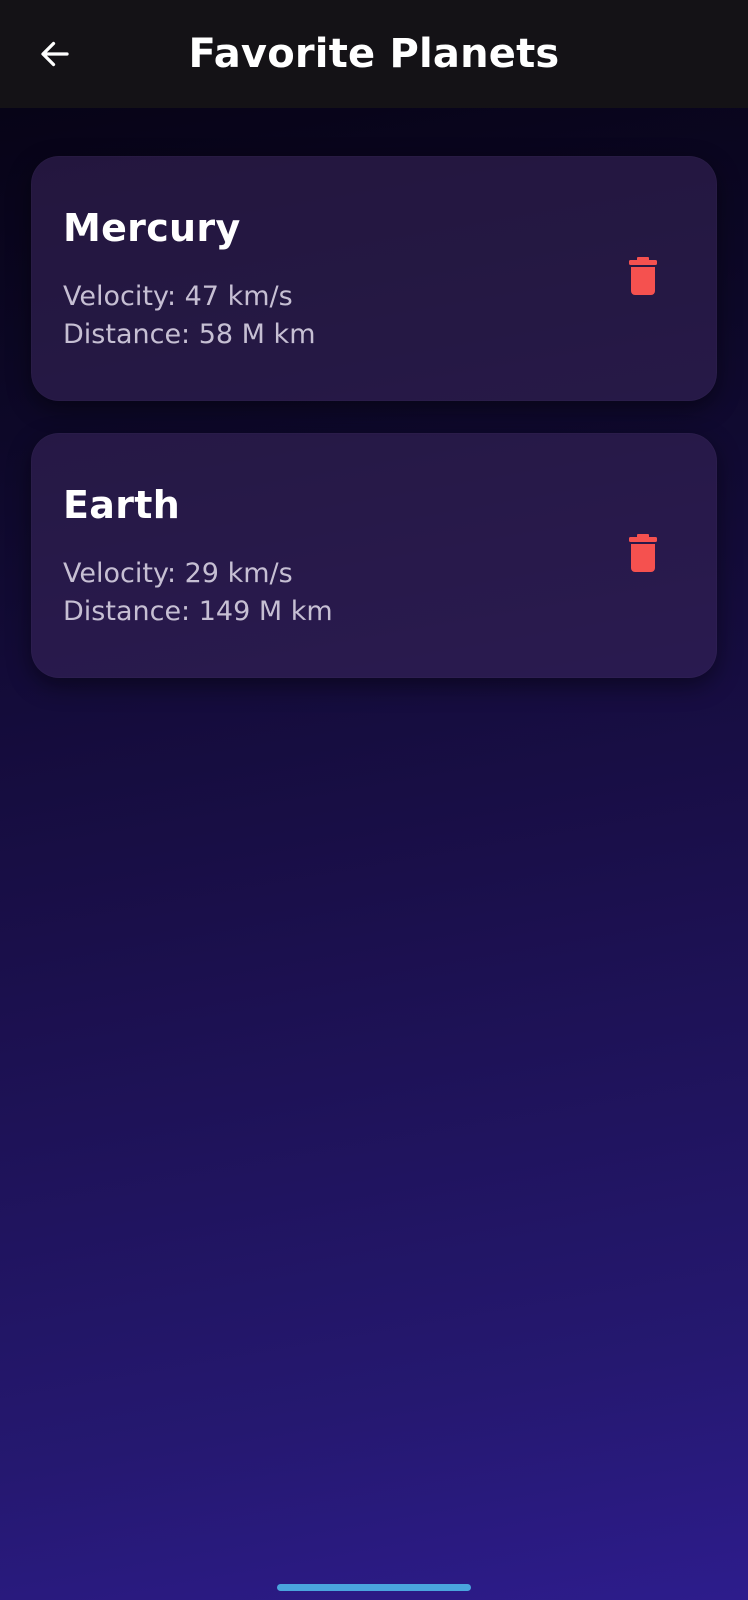 This screenshot has width=748, height=1600. I want to click on planet-velocity: Velocity: 29 km/s, so click(178, 573).